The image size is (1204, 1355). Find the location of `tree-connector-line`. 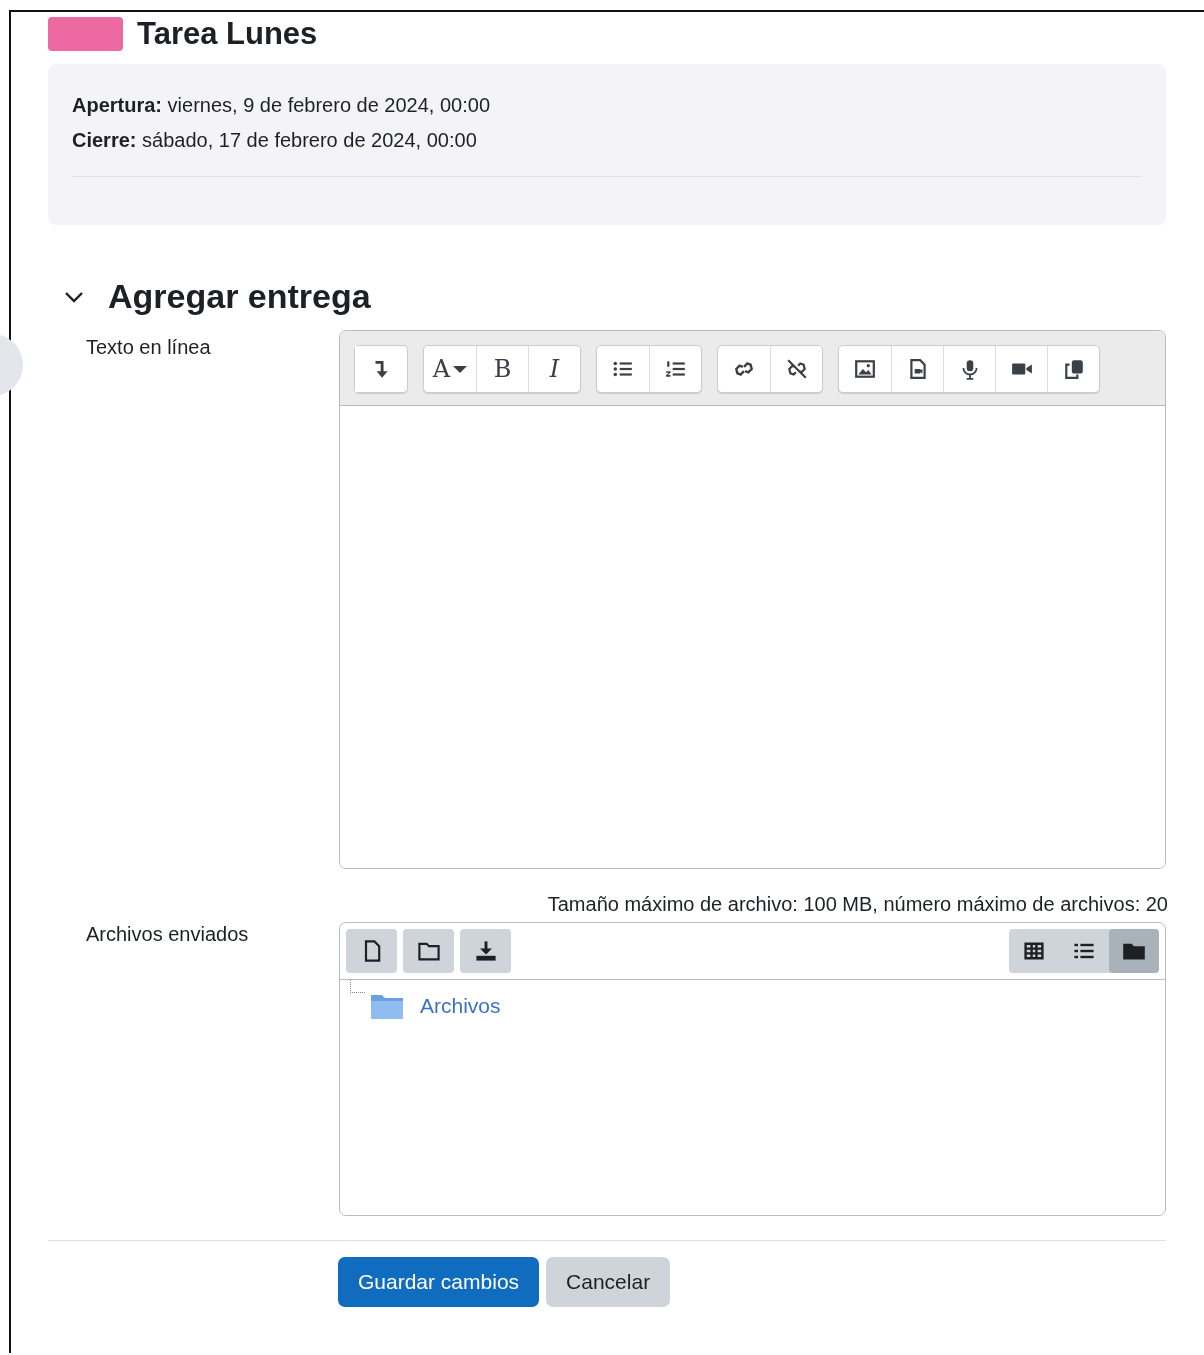

tree-connector-line is located at coordinates (357, 986).